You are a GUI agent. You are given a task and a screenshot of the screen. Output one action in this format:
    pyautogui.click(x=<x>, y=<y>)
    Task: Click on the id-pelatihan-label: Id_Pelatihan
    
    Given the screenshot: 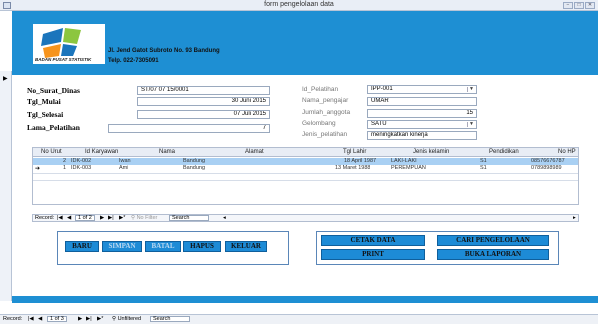 What is the action you would take?
    pyautogui.click(x=320, y=89)
    